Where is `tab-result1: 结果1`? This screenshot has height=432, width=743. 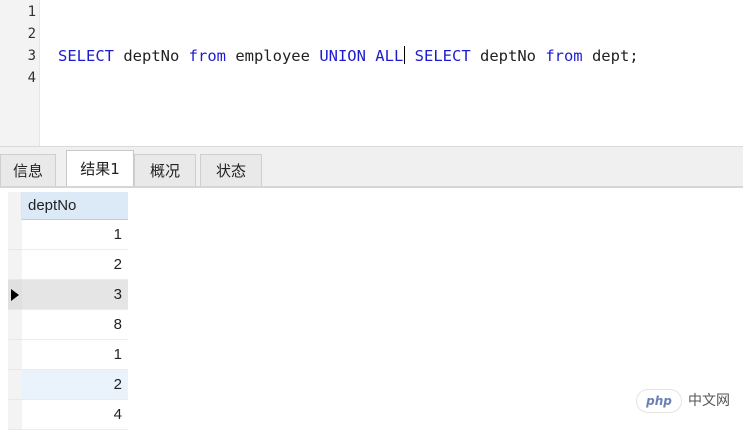 tab-result1: 结果1 is located at coordinates (100, 169).